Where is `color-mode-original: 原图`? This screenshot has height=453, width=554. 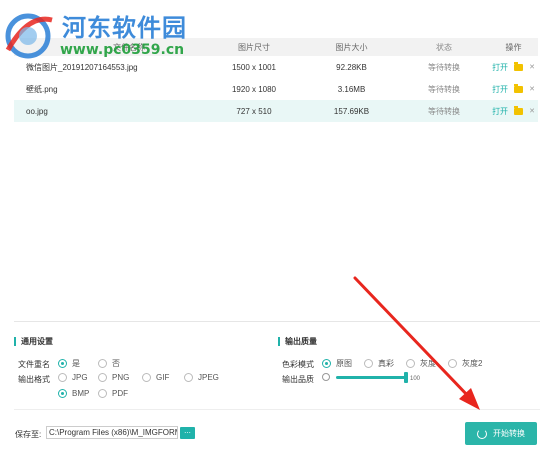
color-mode-original: 原图 is located at coordinates (337, 363).